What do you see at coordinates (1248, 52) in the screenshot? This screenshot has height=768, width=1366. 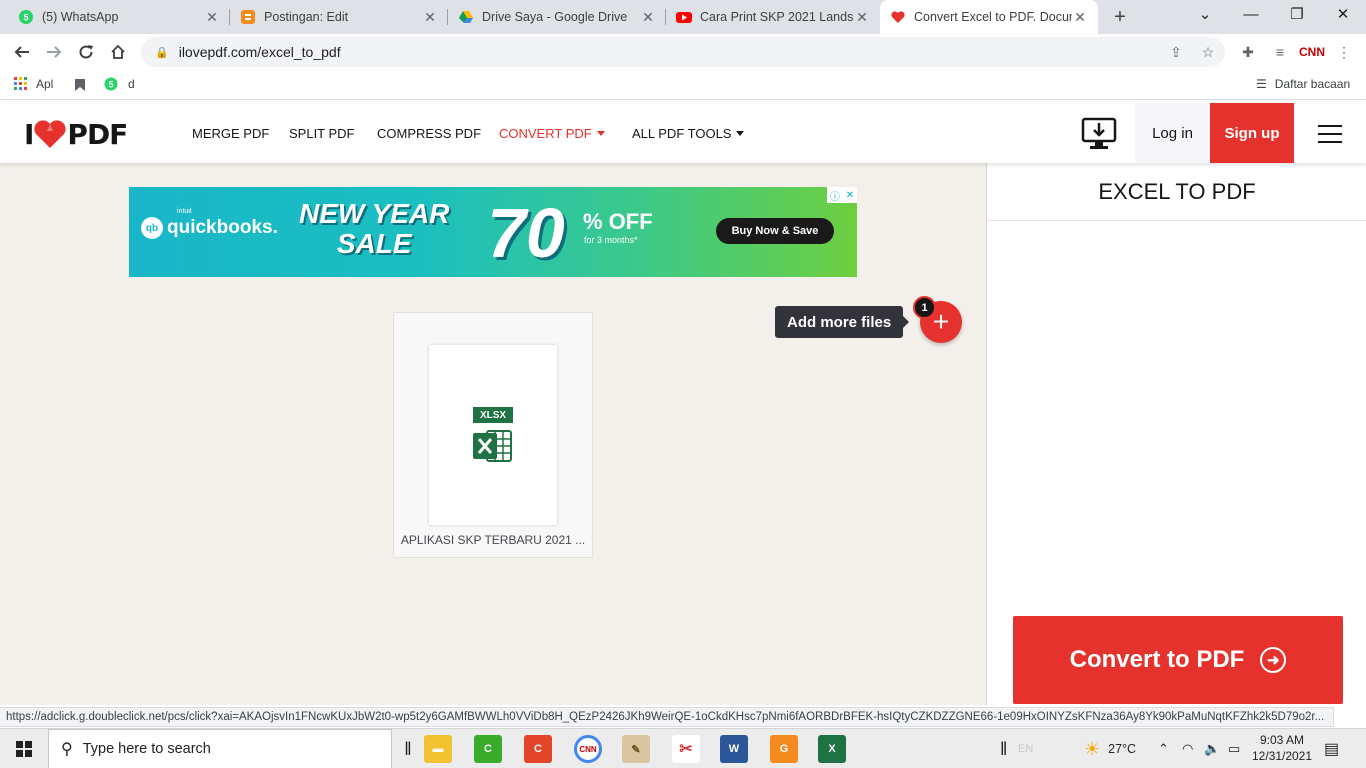 I see `extensions-puzzle-icon: ✚` at bounding box center [1248, 52].